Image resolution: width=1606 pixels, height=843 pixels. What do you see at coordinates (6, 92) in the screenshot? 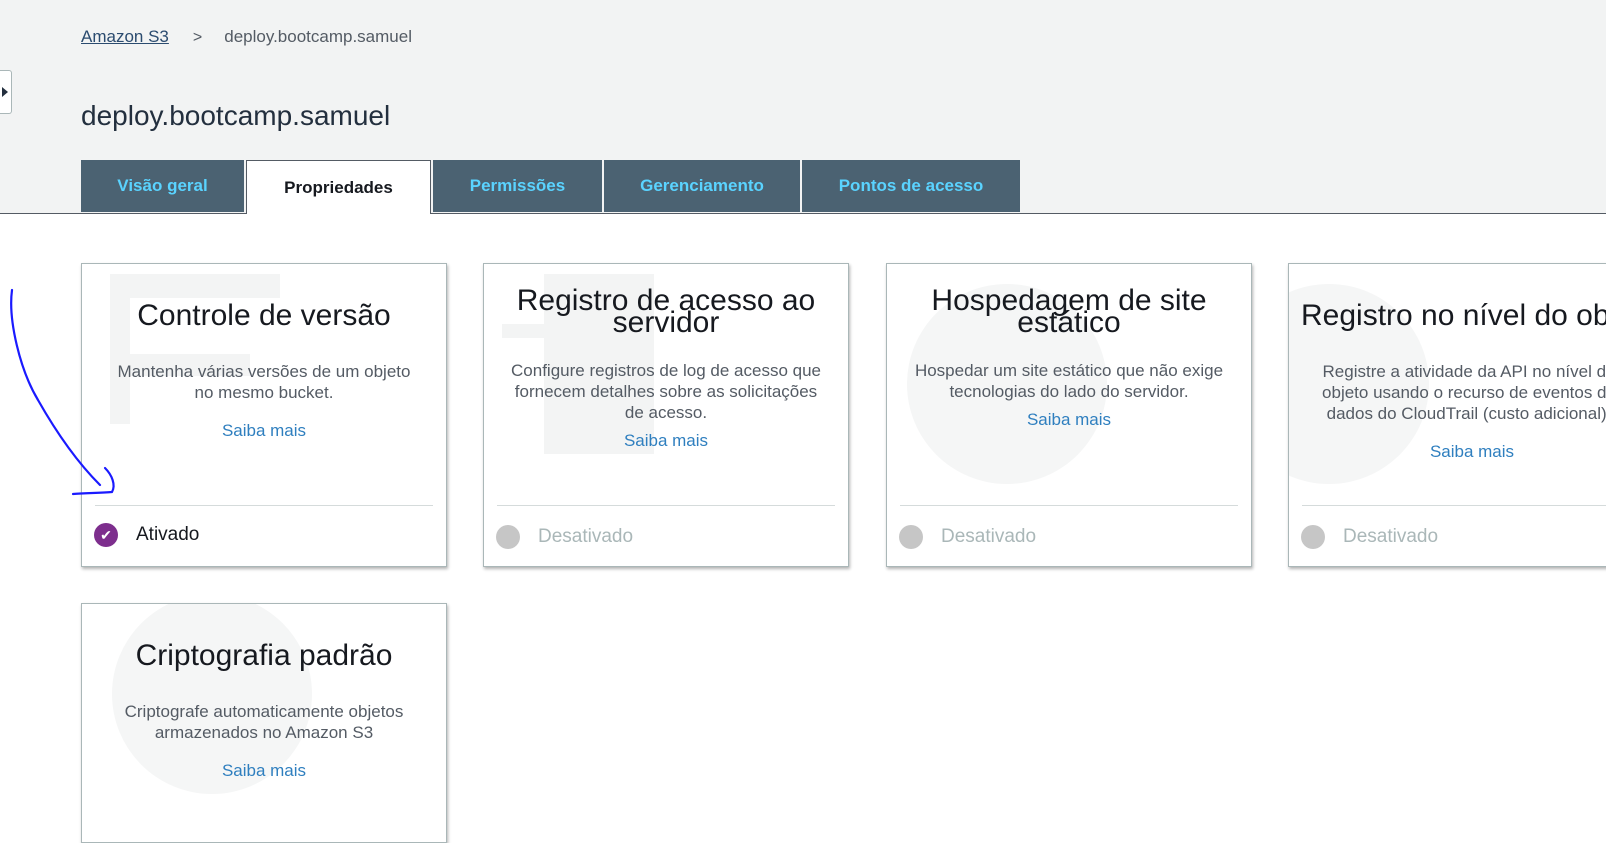
I see `sidebar-expand-icon` at bounding box center [6, 92].